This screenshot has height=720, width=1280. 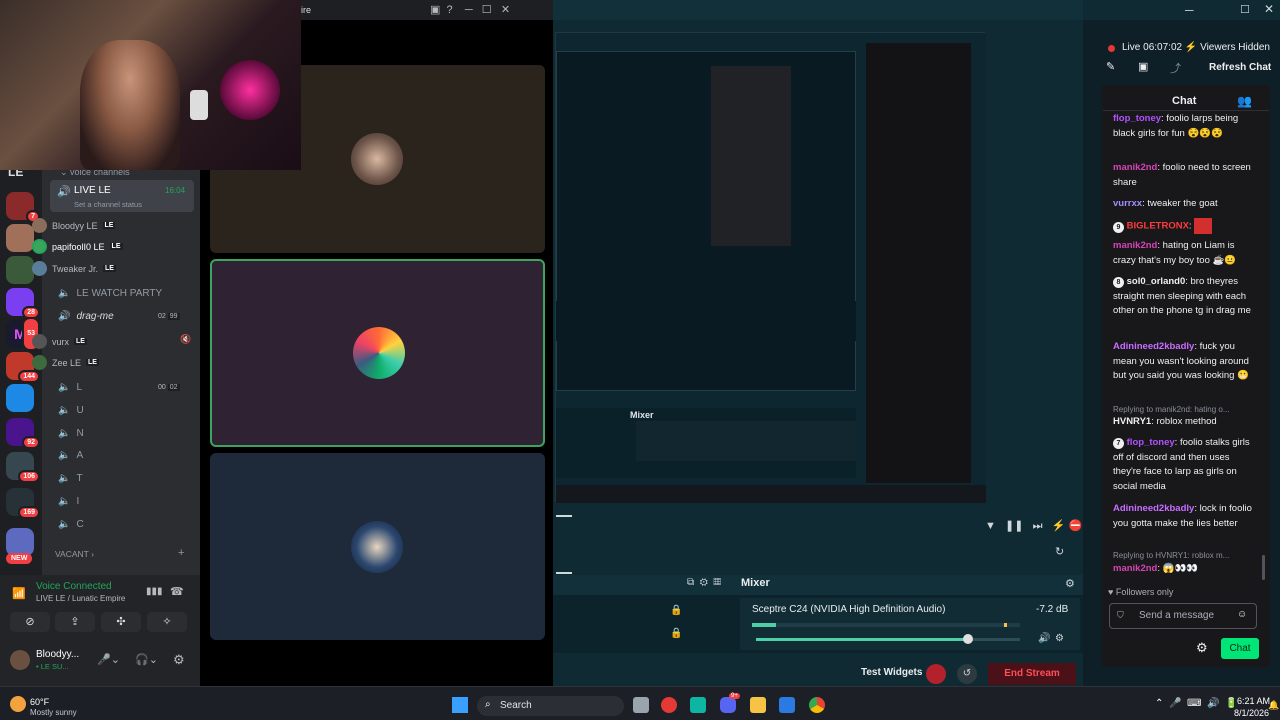 I want to click on end-stream-button: End Stream, so click(x=1032, y=674).